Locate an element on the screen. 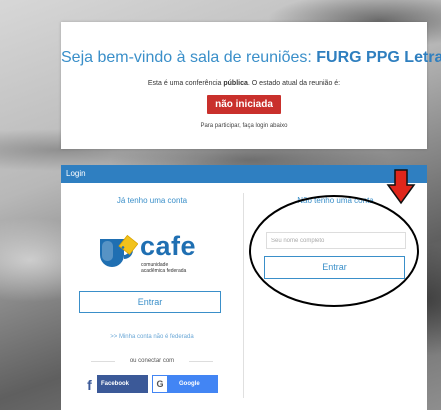 Image resolution: width=441 pixels, height=410 pixels. facebook-login-button: f Facebook is located at coordinates (115, 384).